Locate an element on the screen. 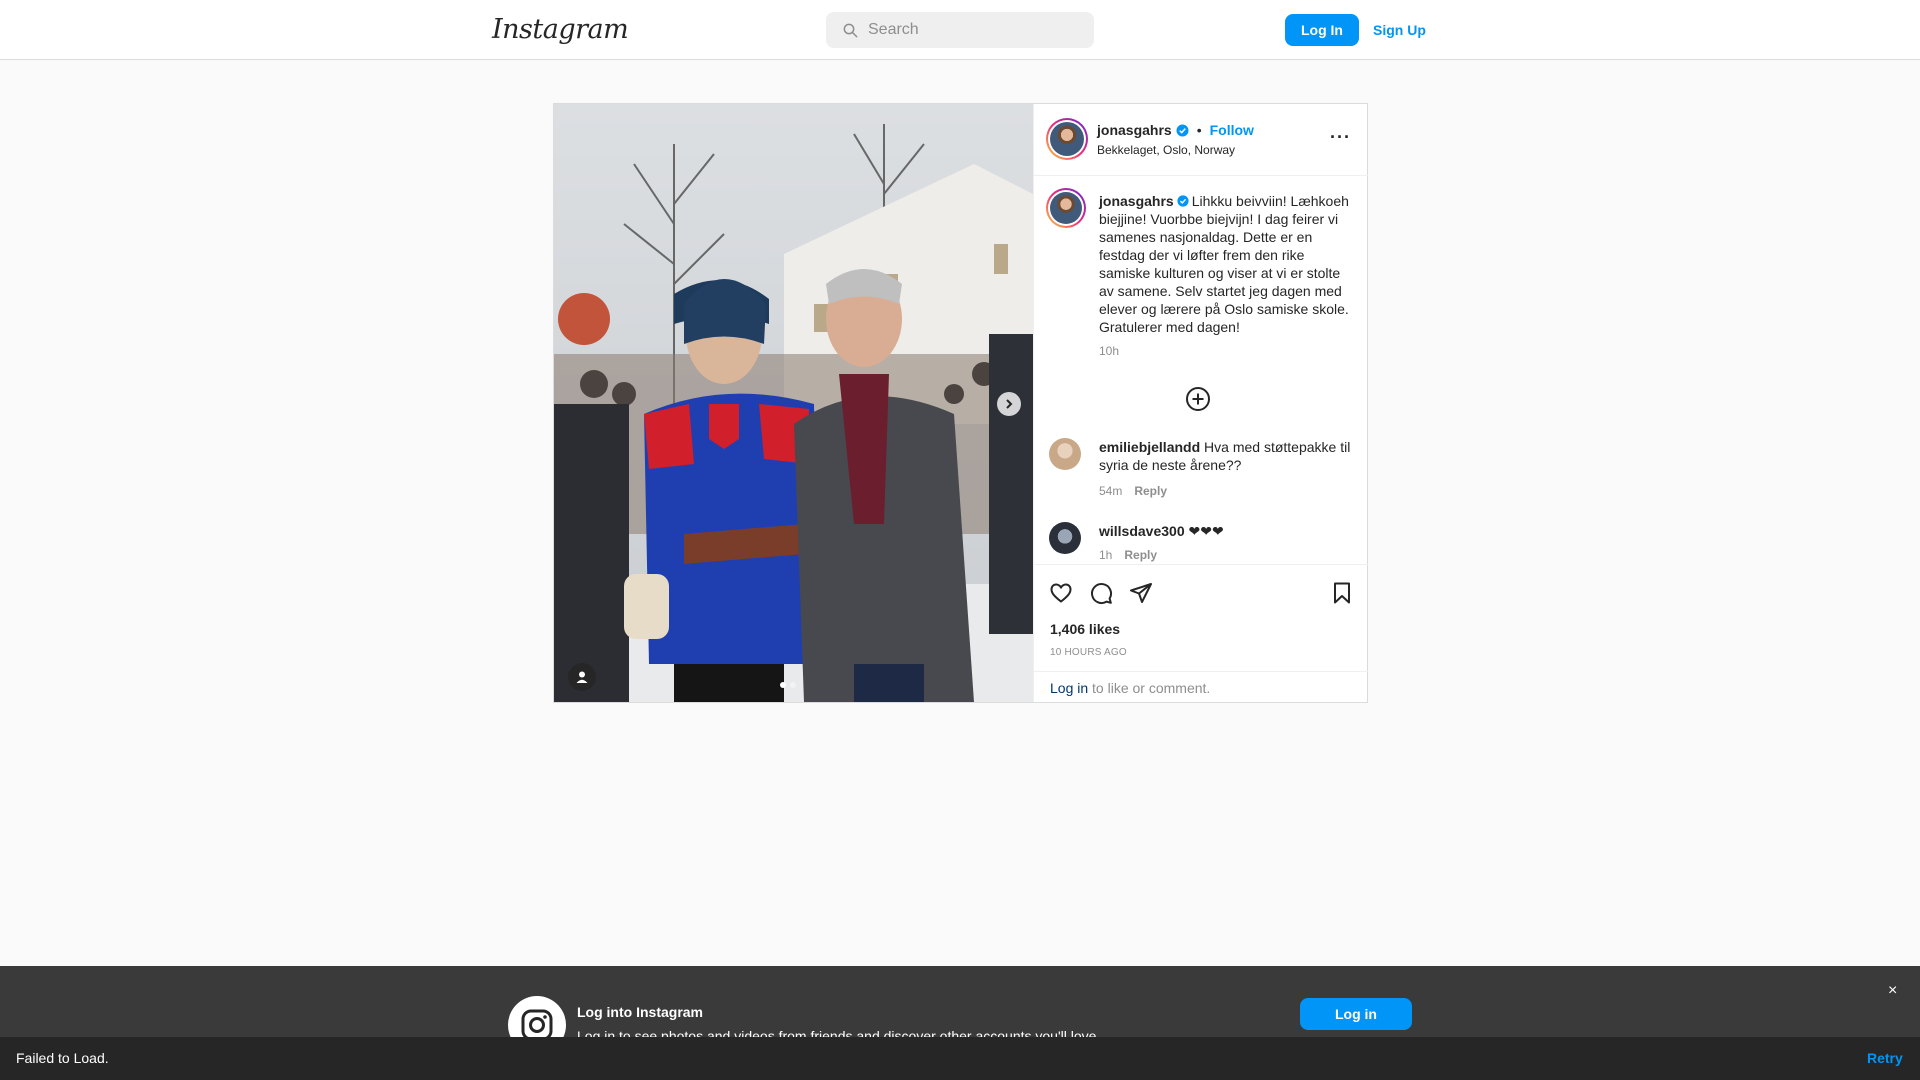 The image size is (1920, 1080). close-icon: × is located at coordinates (1892, 991).